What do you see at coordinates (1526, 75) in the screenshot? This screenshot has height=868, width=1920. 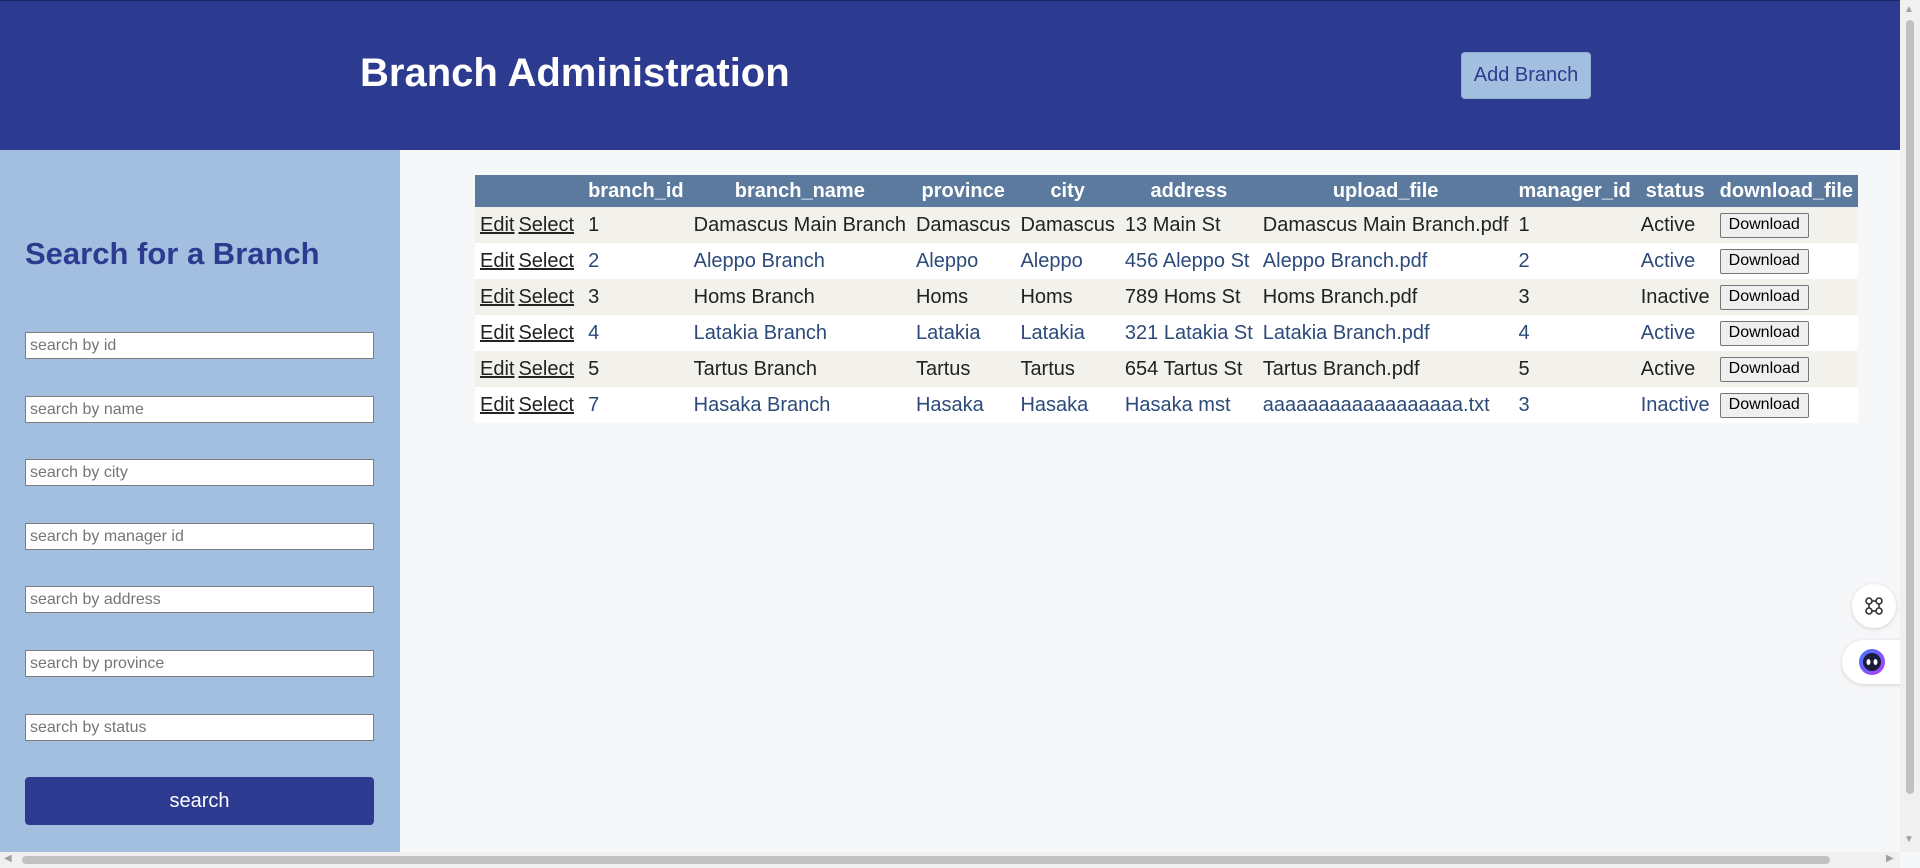 I see `add-branch-button: Add Branch` at bounding box center [1526, 75].